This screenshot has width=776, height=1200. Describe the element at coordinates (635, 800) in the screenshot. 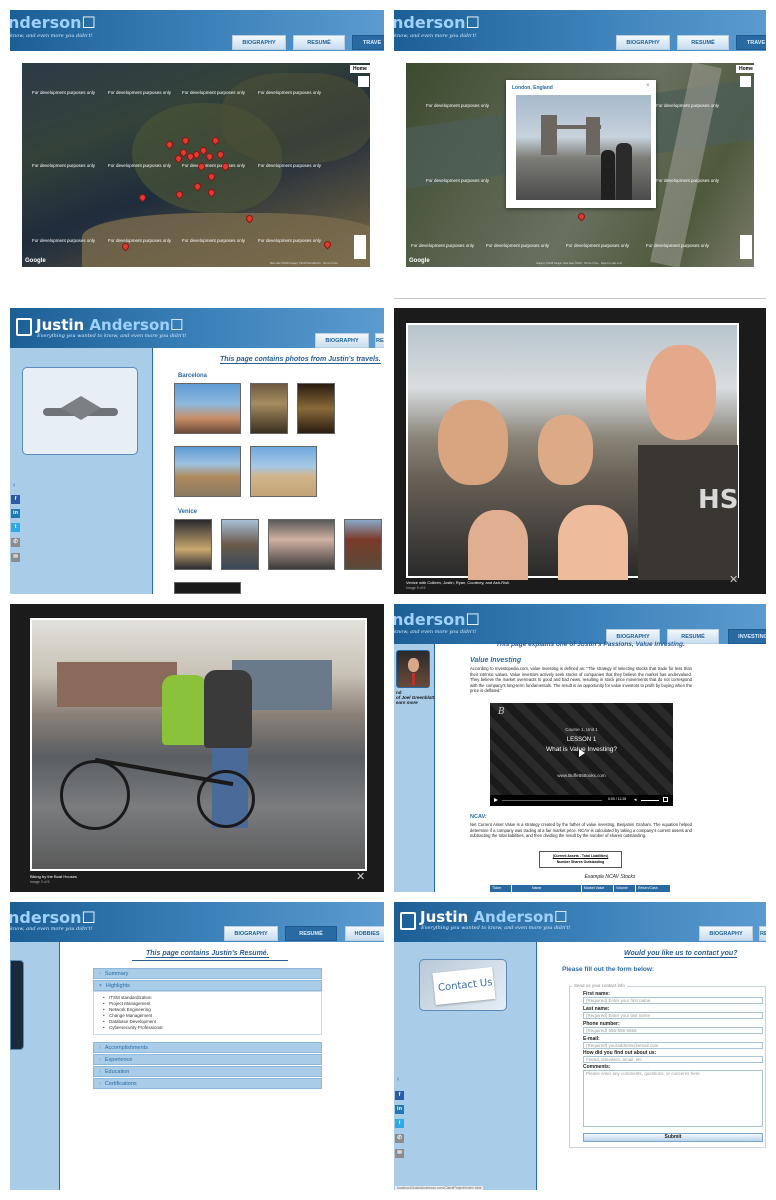

I see `volume-icon: ◂` at that location.